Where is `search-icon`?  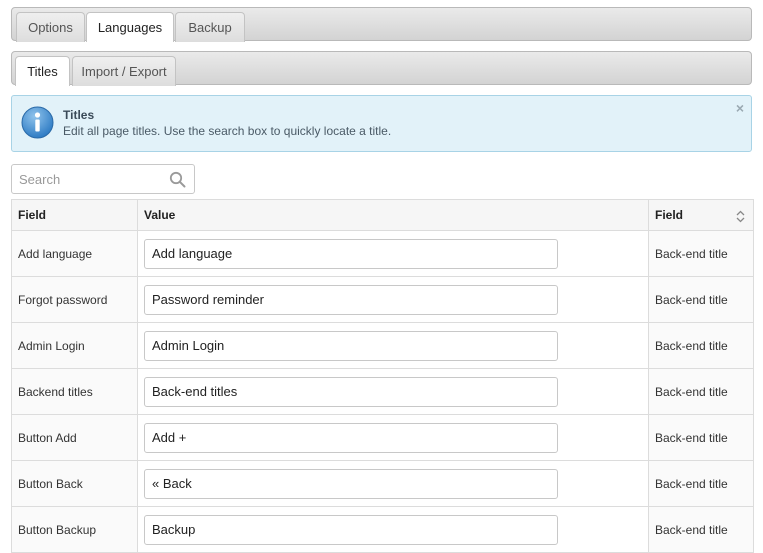 search-icon is located at coordinates (177, 179).